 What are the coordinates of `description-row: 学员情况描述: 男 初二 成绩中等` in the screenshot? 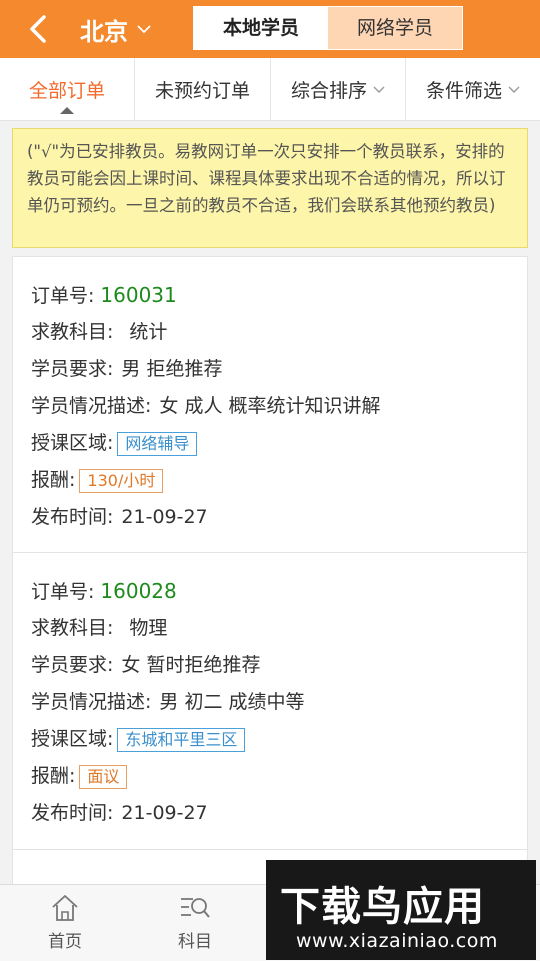 It's located at (270, 702).